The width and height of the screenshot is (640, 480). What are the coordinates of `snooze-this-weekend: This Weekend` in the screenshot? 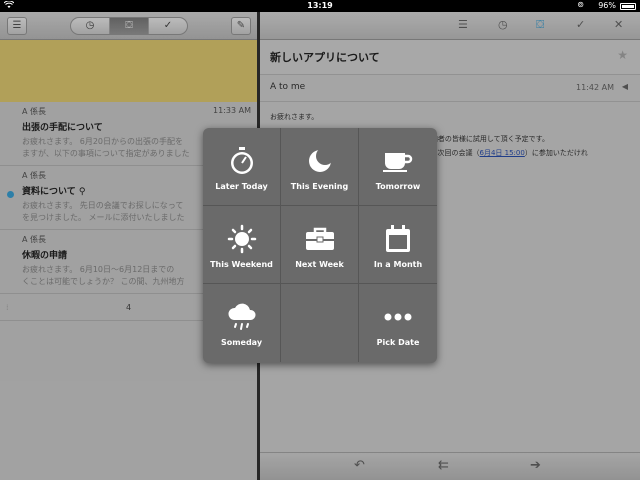 It's located at (242, 245).